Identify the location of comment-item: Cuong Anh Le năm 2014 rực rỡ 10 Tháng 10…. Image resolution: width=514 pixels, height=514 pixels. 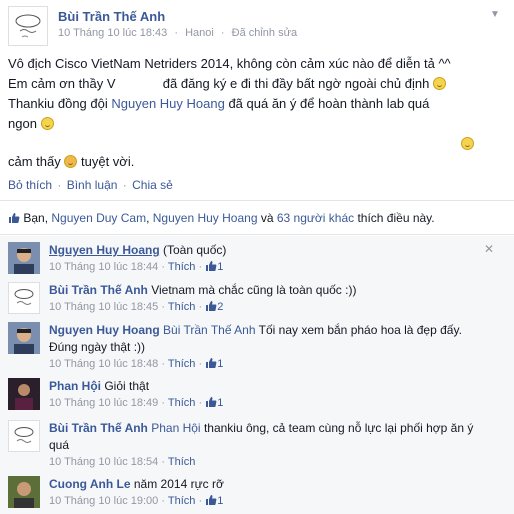
(253, 494).